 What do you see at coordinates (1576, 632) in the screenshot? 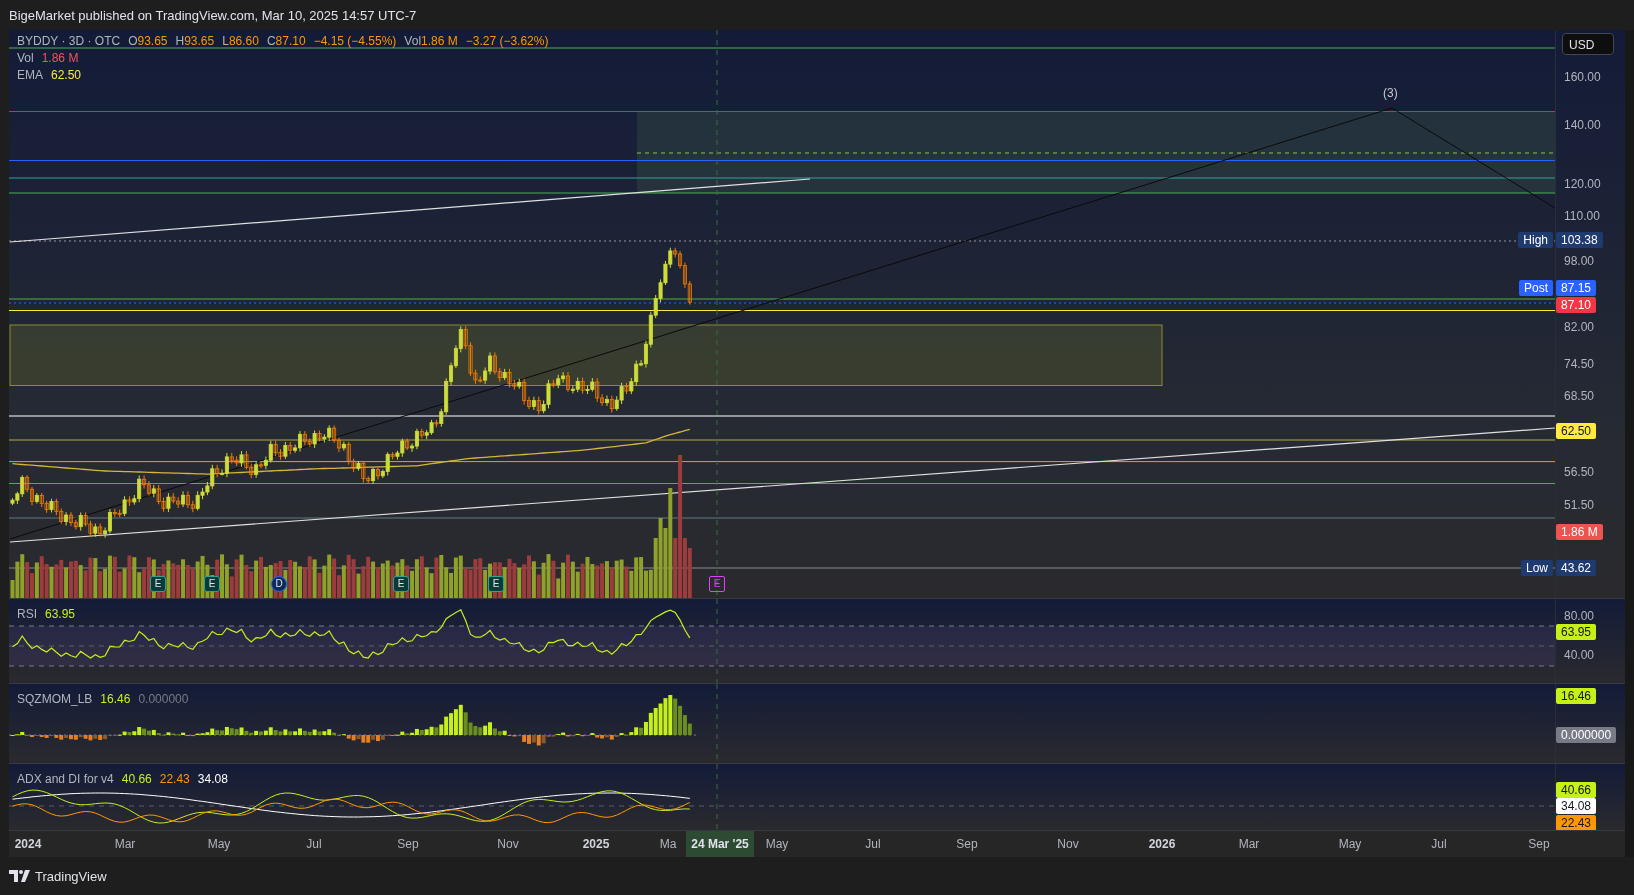
I see `value-tag: 63.95` at bounding box center [1576, 632].